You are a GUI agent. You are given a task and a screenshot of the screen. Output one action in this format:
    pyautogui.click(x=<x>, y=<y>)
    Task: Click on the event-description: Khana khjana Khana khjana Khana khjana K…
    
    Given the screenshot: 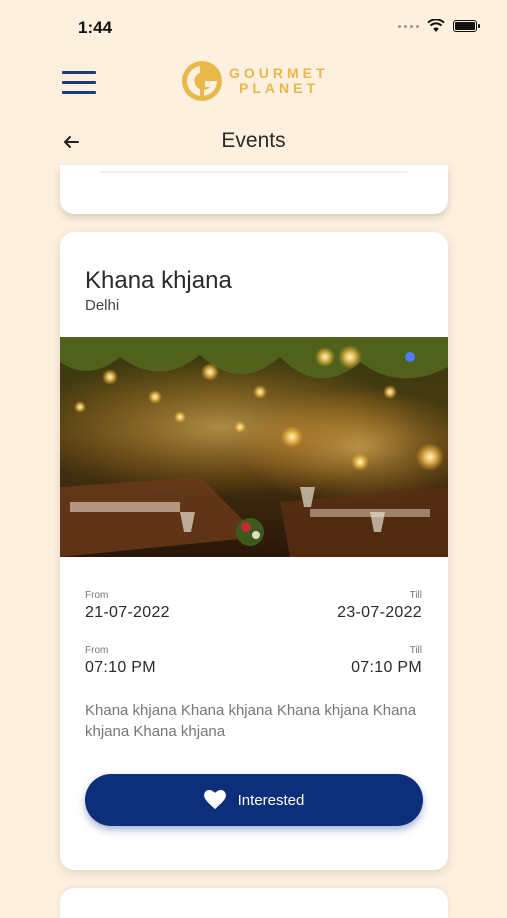 What is the action you would take?
    pyautogui.click(x=251, y=721)
    